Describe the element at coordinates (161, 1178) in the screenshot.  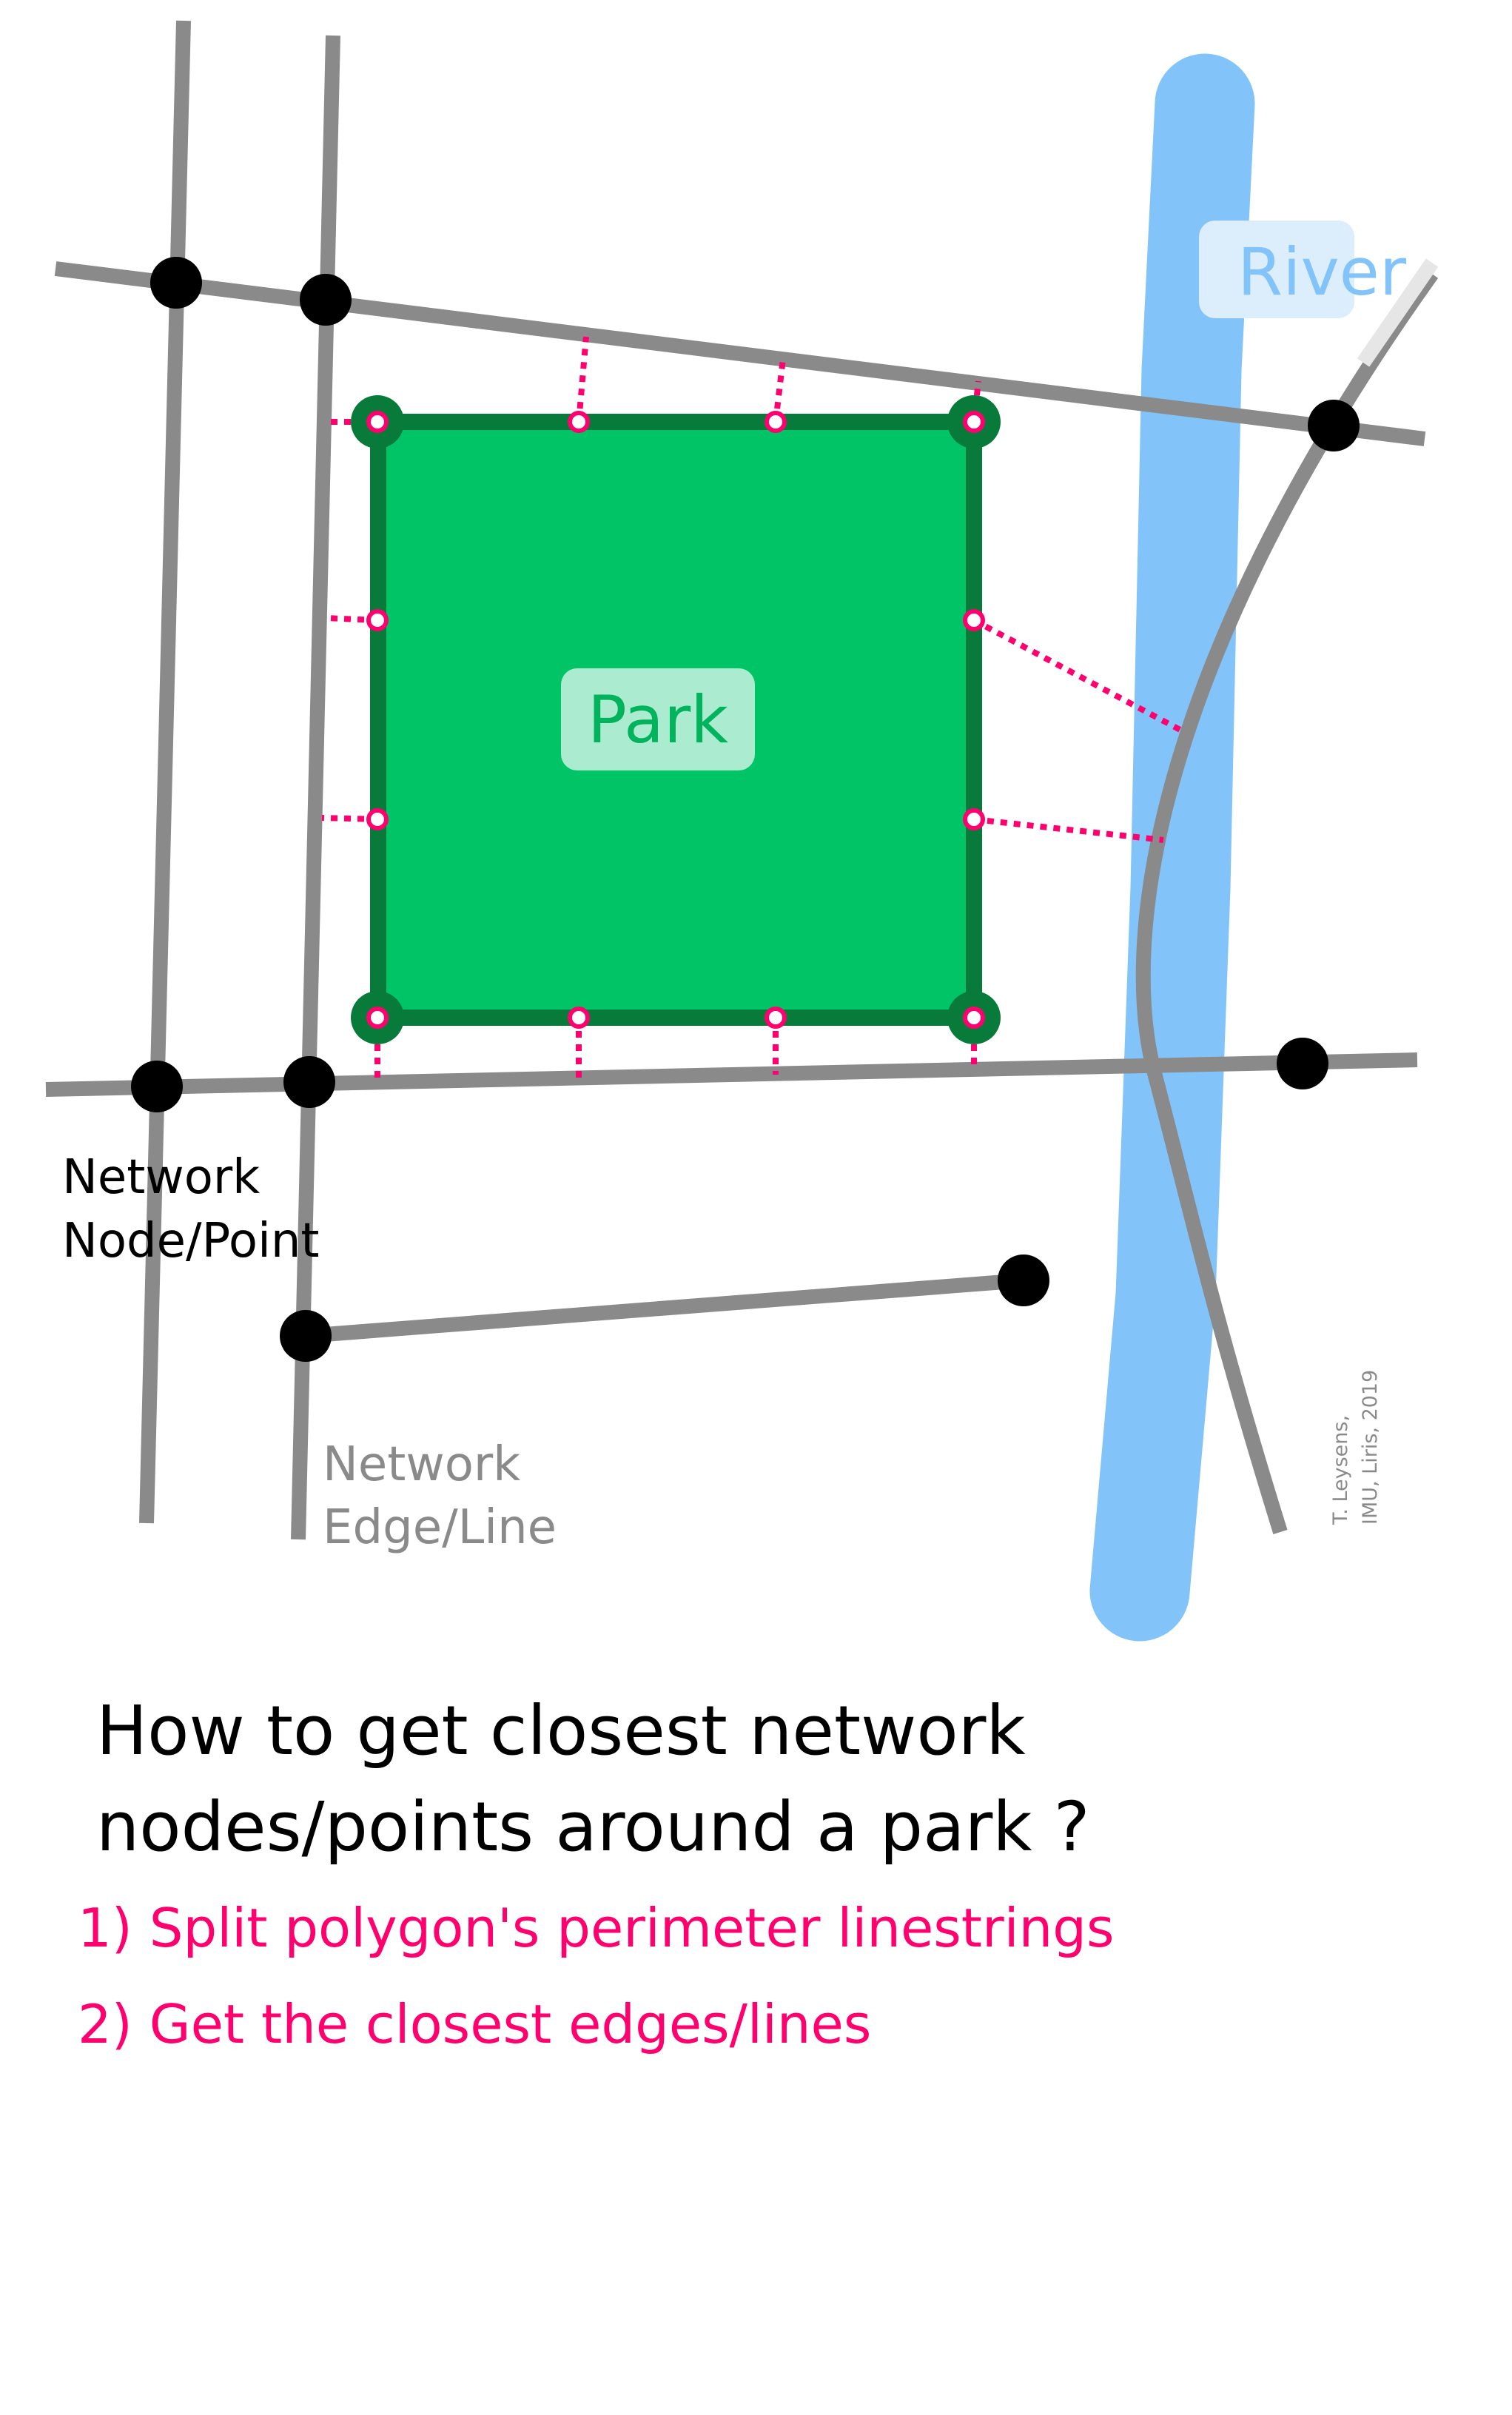
I see `node-label-line1: Network` at that location.